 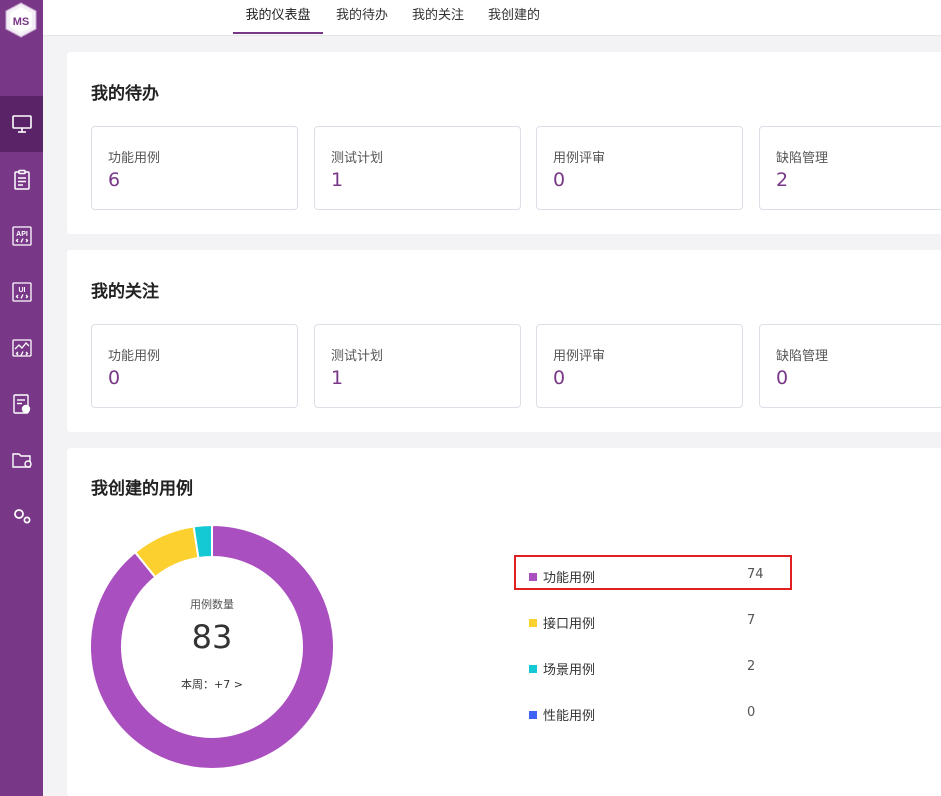 I want to click on svg-text: API, so click(x=22, y=234).